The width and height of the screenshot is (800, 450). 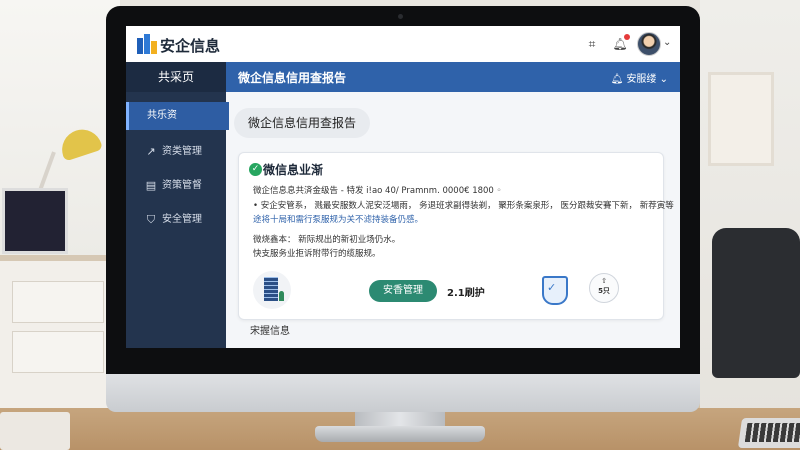 What do you see at coordinates (35, 431) in the screenshot?
I see `notebook` at bounding box center [35, 431].